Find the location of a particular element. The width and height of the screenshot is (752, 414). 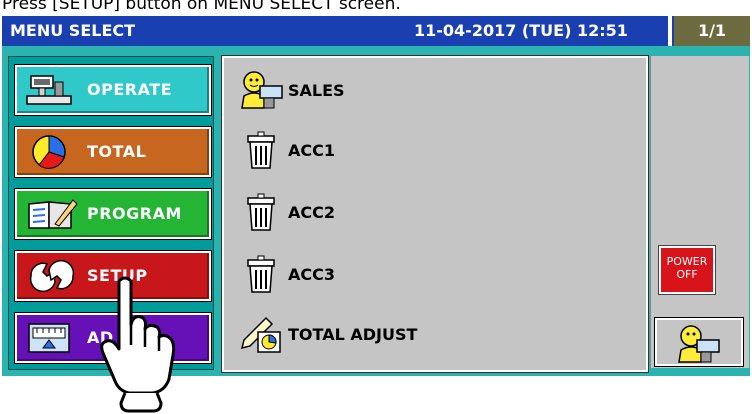

user-button is located at coordinates (699, 342).